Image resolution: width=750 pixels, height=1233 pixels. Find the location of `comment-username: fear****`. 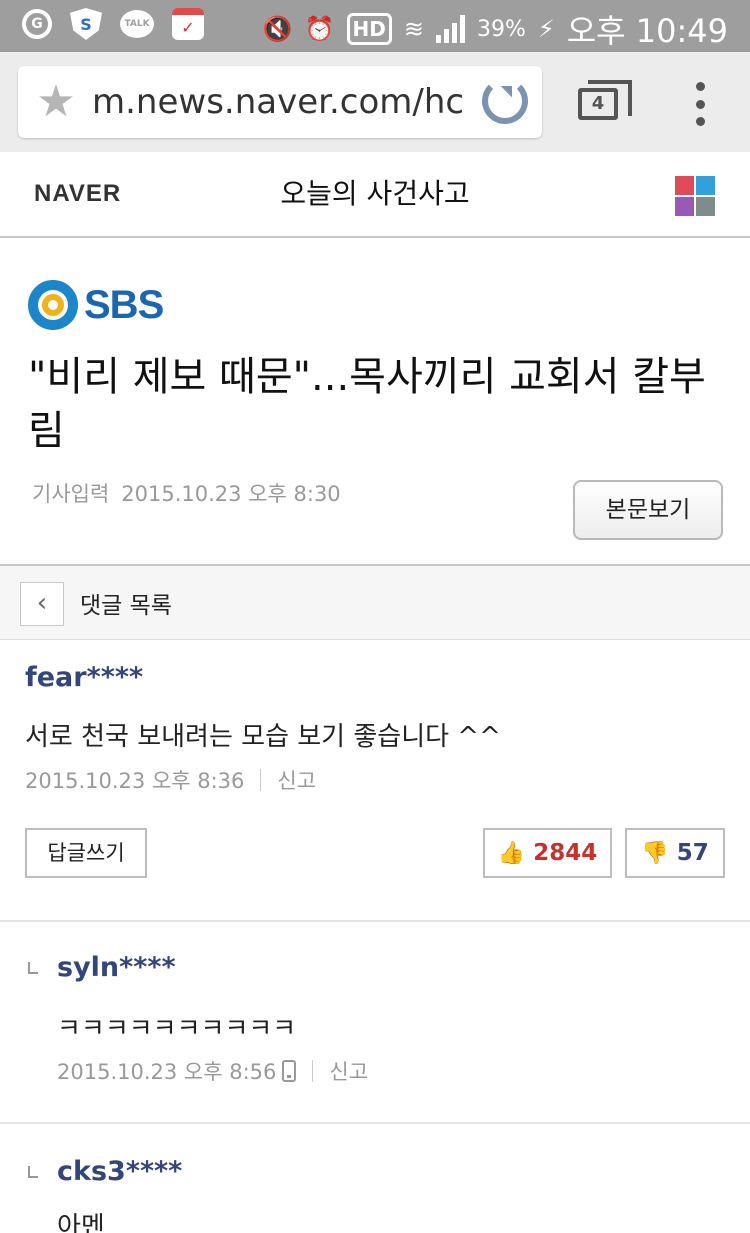

comment-username: fear**** is located at coordinates (84, 677).